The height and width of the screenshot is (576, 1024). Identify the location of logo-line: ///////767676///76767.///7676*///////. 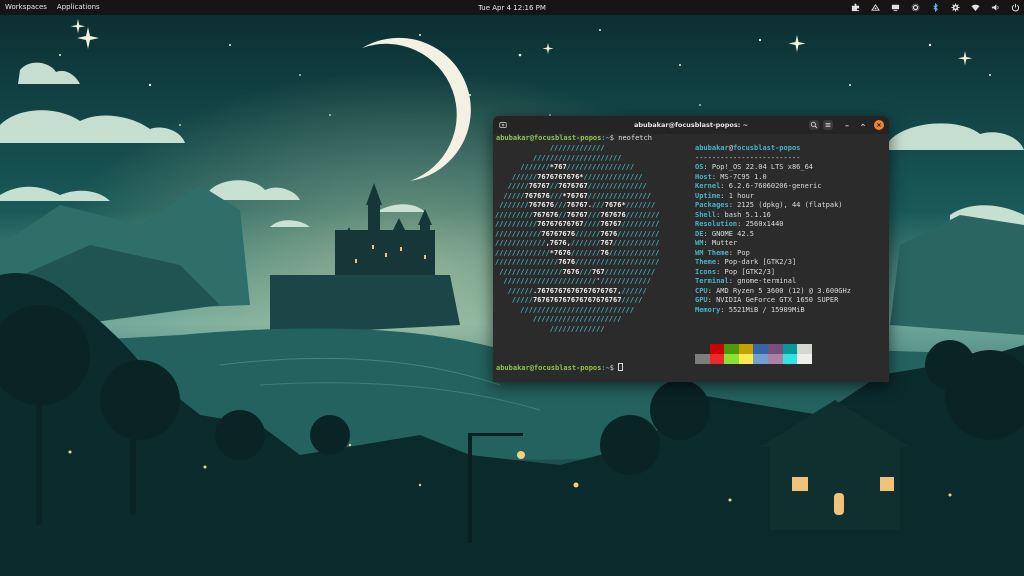
(575, 205).